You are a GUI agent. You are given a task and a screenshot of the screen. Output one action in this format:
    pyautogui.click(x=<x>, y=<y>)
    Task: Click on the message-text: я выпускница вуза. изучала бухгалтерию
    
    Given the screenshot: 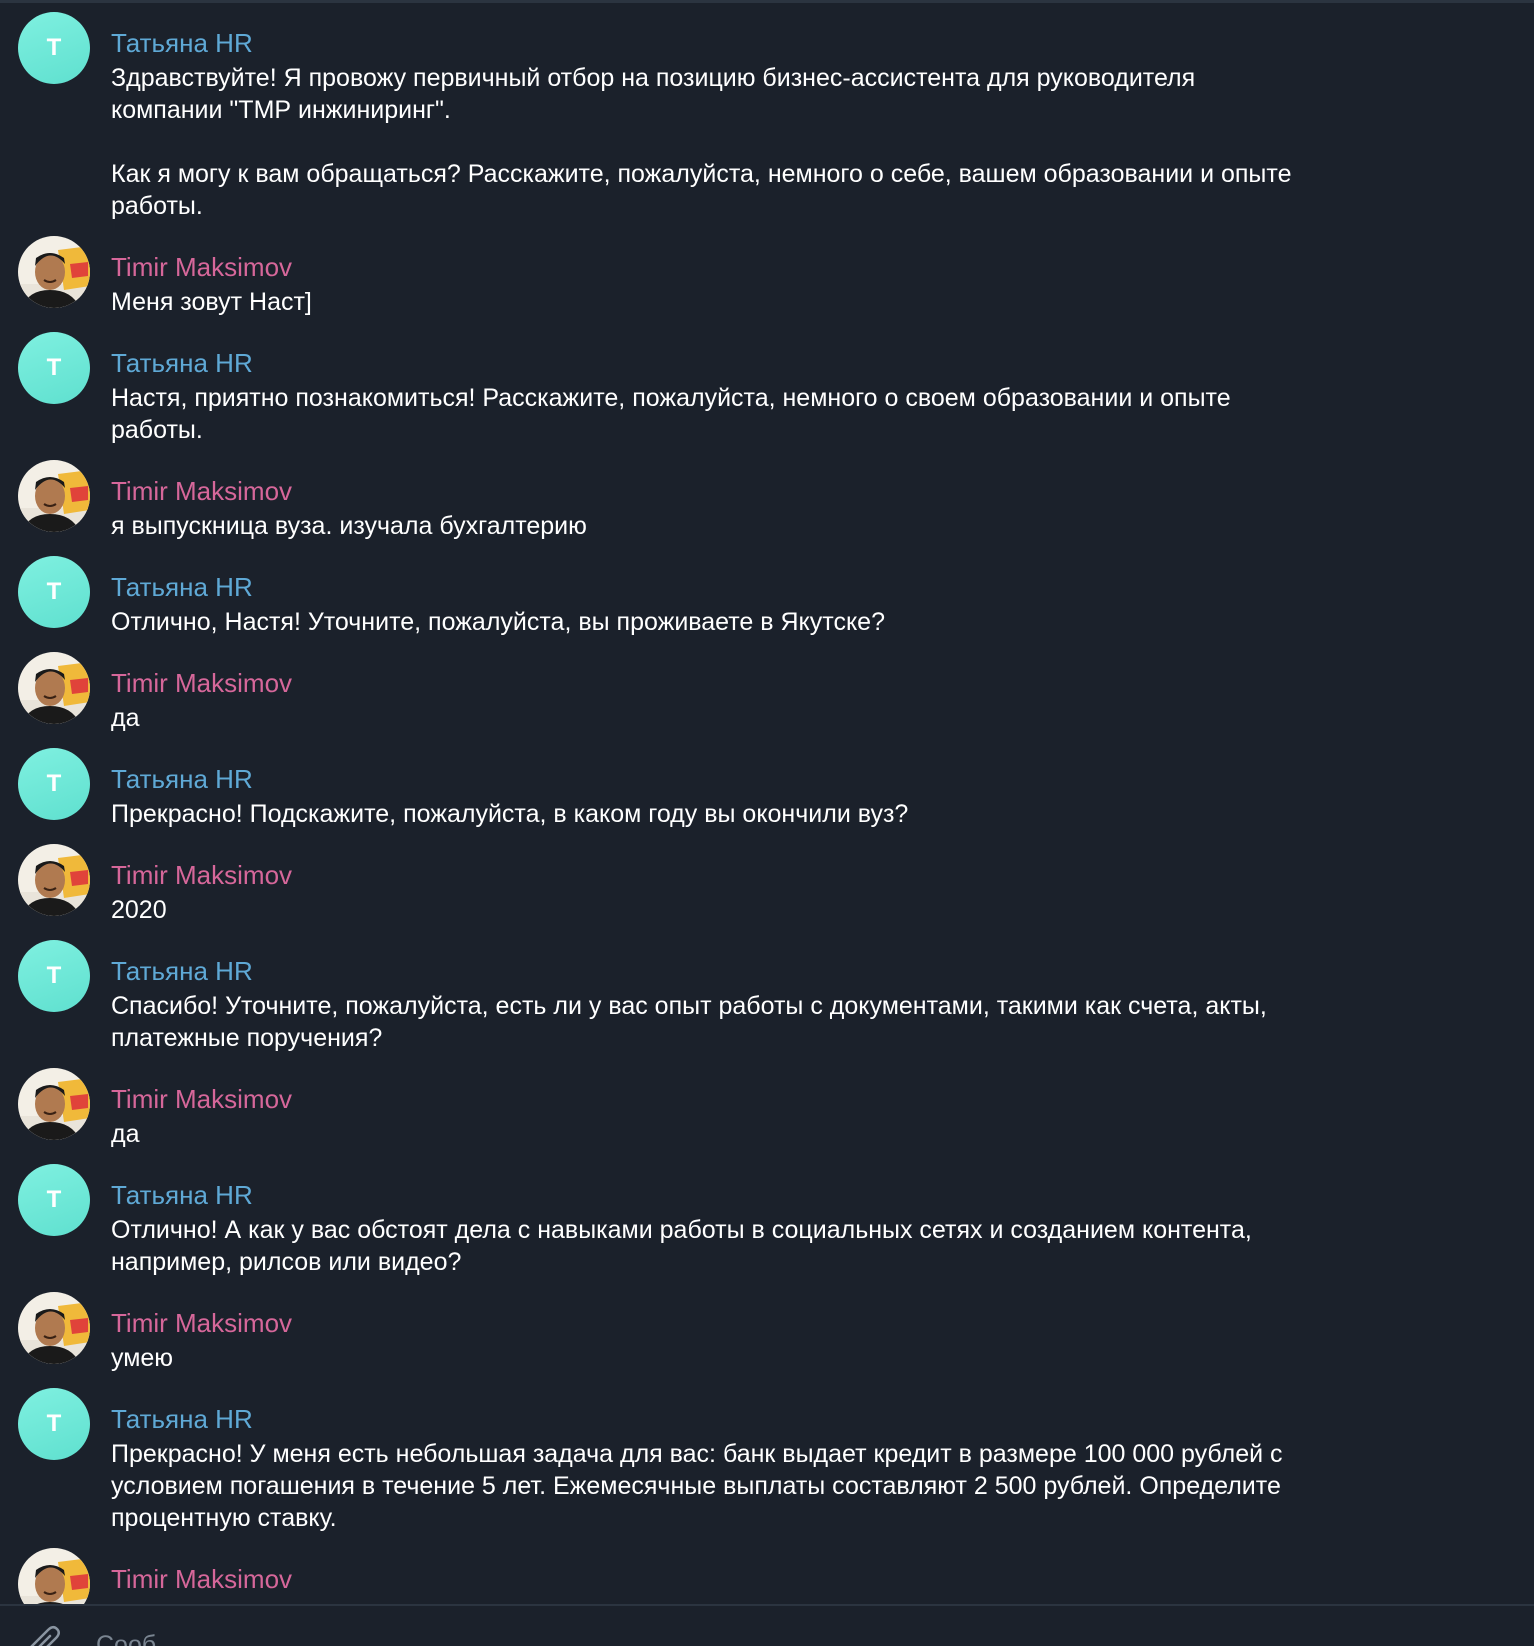 What is the action you would take?
    pyautogui.click(x=349, y=526)
    